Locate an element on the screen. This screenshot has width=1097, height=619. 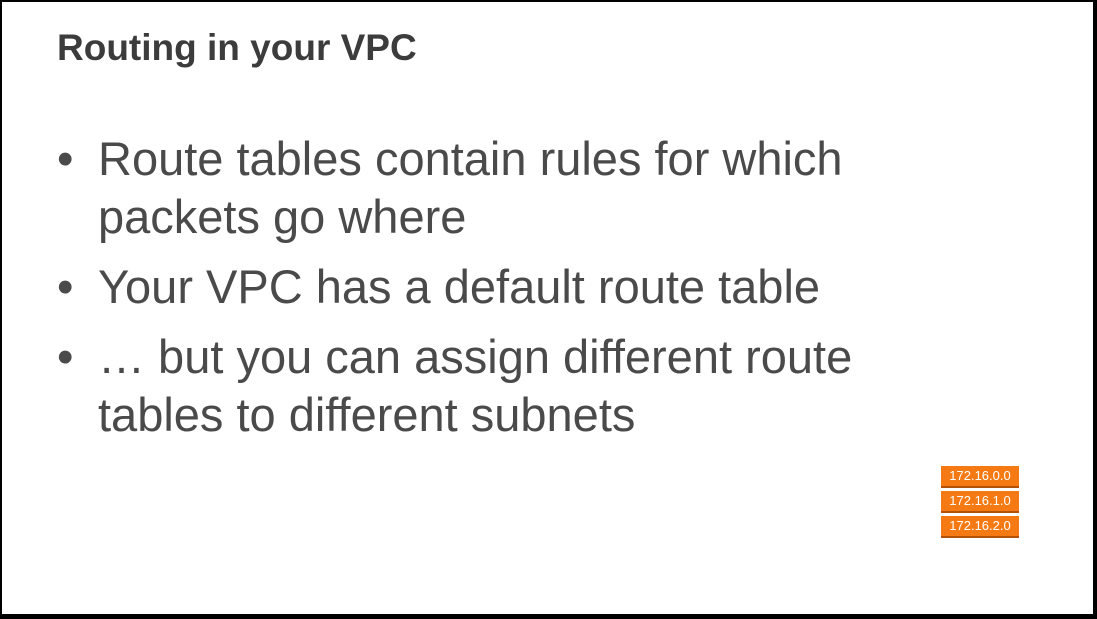
route-entry: 172.16.1.0 is located at coordinates (980, 502).